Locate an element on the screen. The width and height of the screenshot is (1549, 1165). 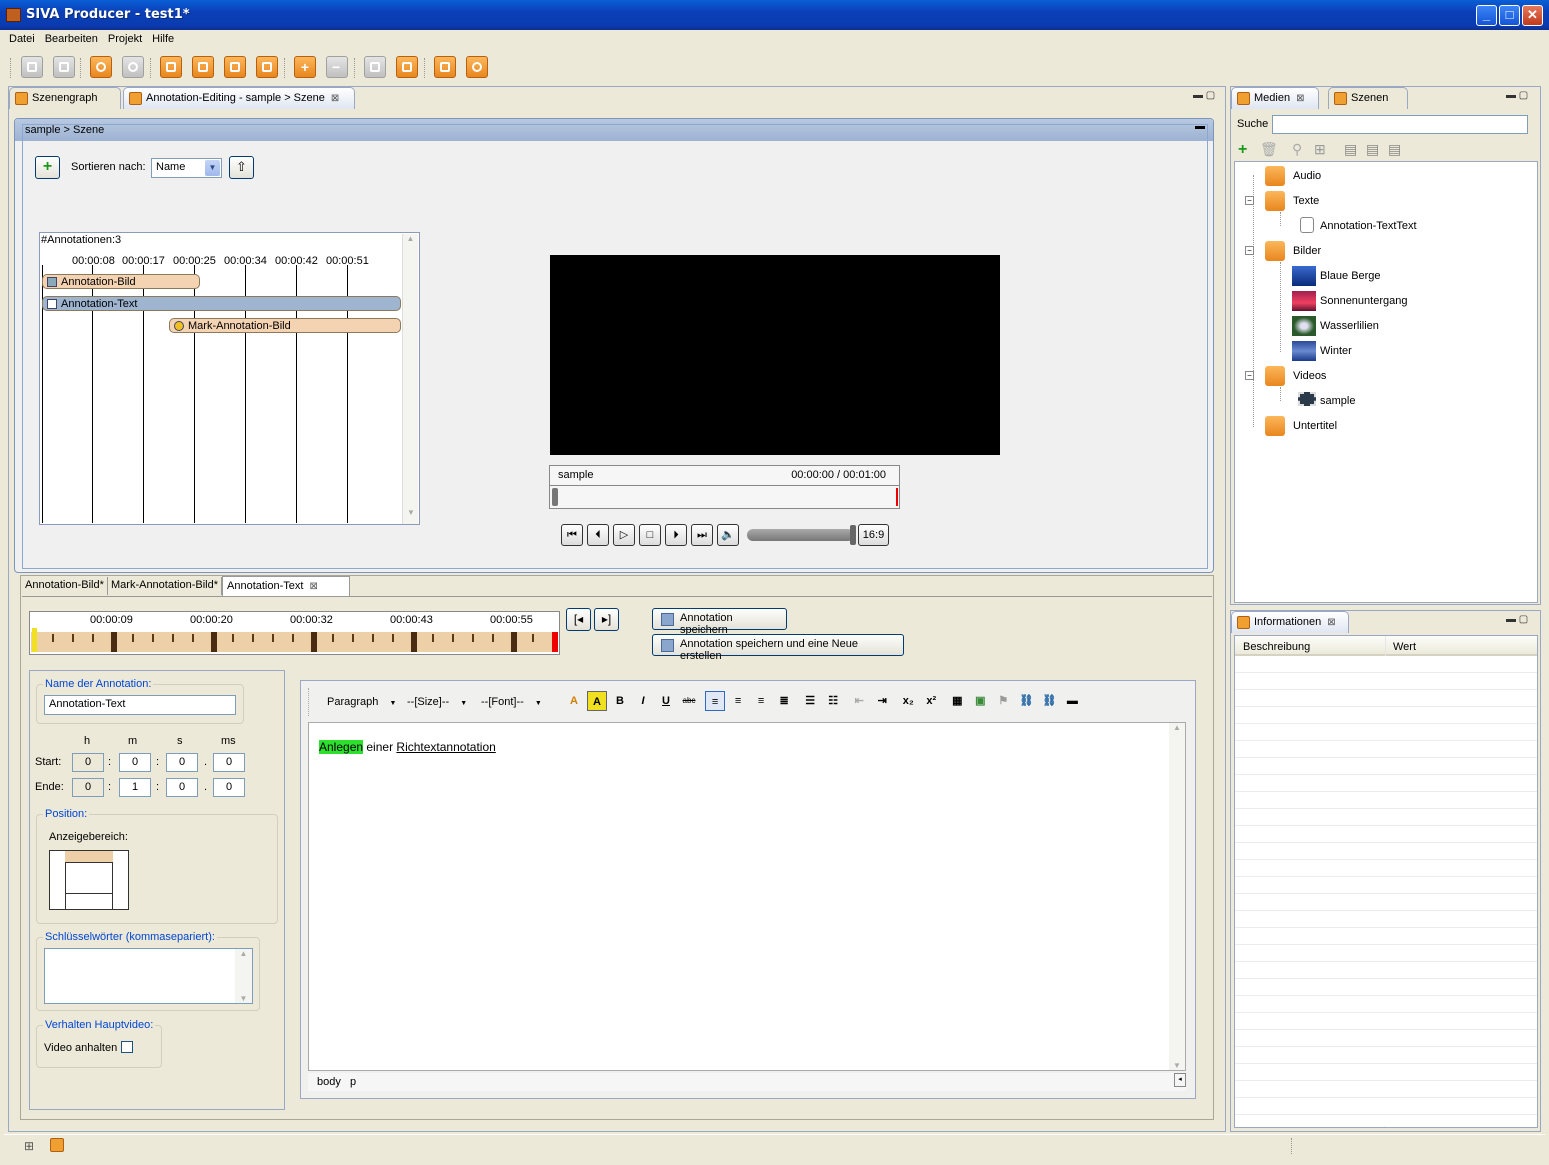
aspect-ratio-button: 16:9 is located at coordinates (873, 535).